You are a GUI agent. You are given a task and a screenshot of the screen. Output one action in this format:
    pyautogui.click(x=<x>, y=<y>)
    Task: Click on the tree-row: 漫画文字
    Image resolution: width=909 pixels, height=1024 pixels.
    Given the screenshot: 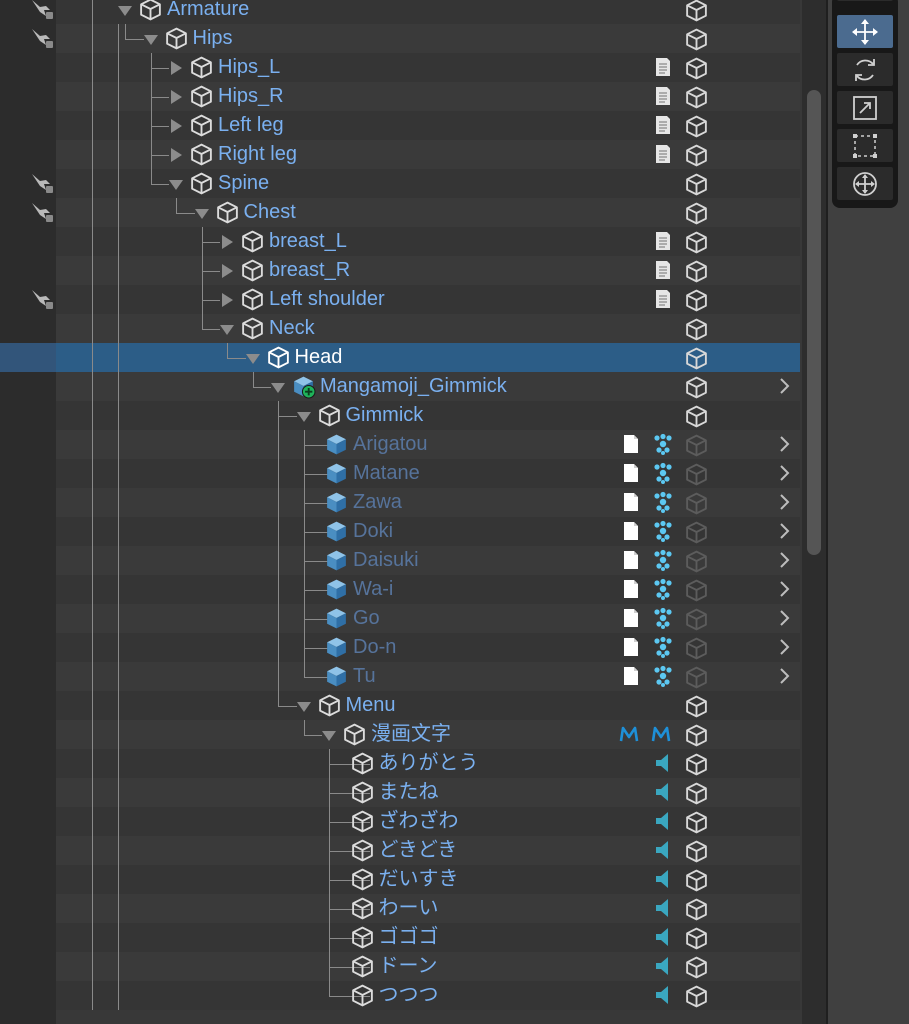 What is the action you would take?
    pyautogui.click(x=400, y=734)
    